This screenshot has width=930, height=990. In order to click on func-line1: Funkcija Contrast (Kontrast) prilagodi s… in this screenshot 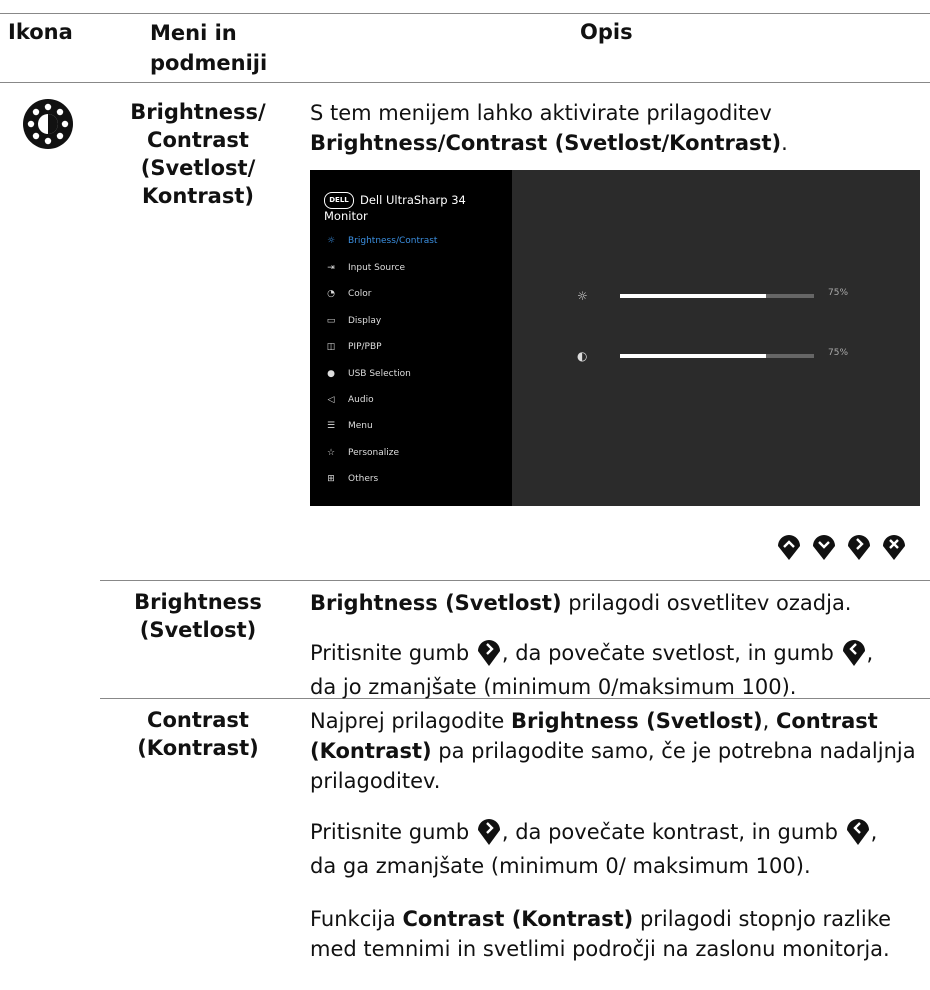, I will do `click(616, 919)`.